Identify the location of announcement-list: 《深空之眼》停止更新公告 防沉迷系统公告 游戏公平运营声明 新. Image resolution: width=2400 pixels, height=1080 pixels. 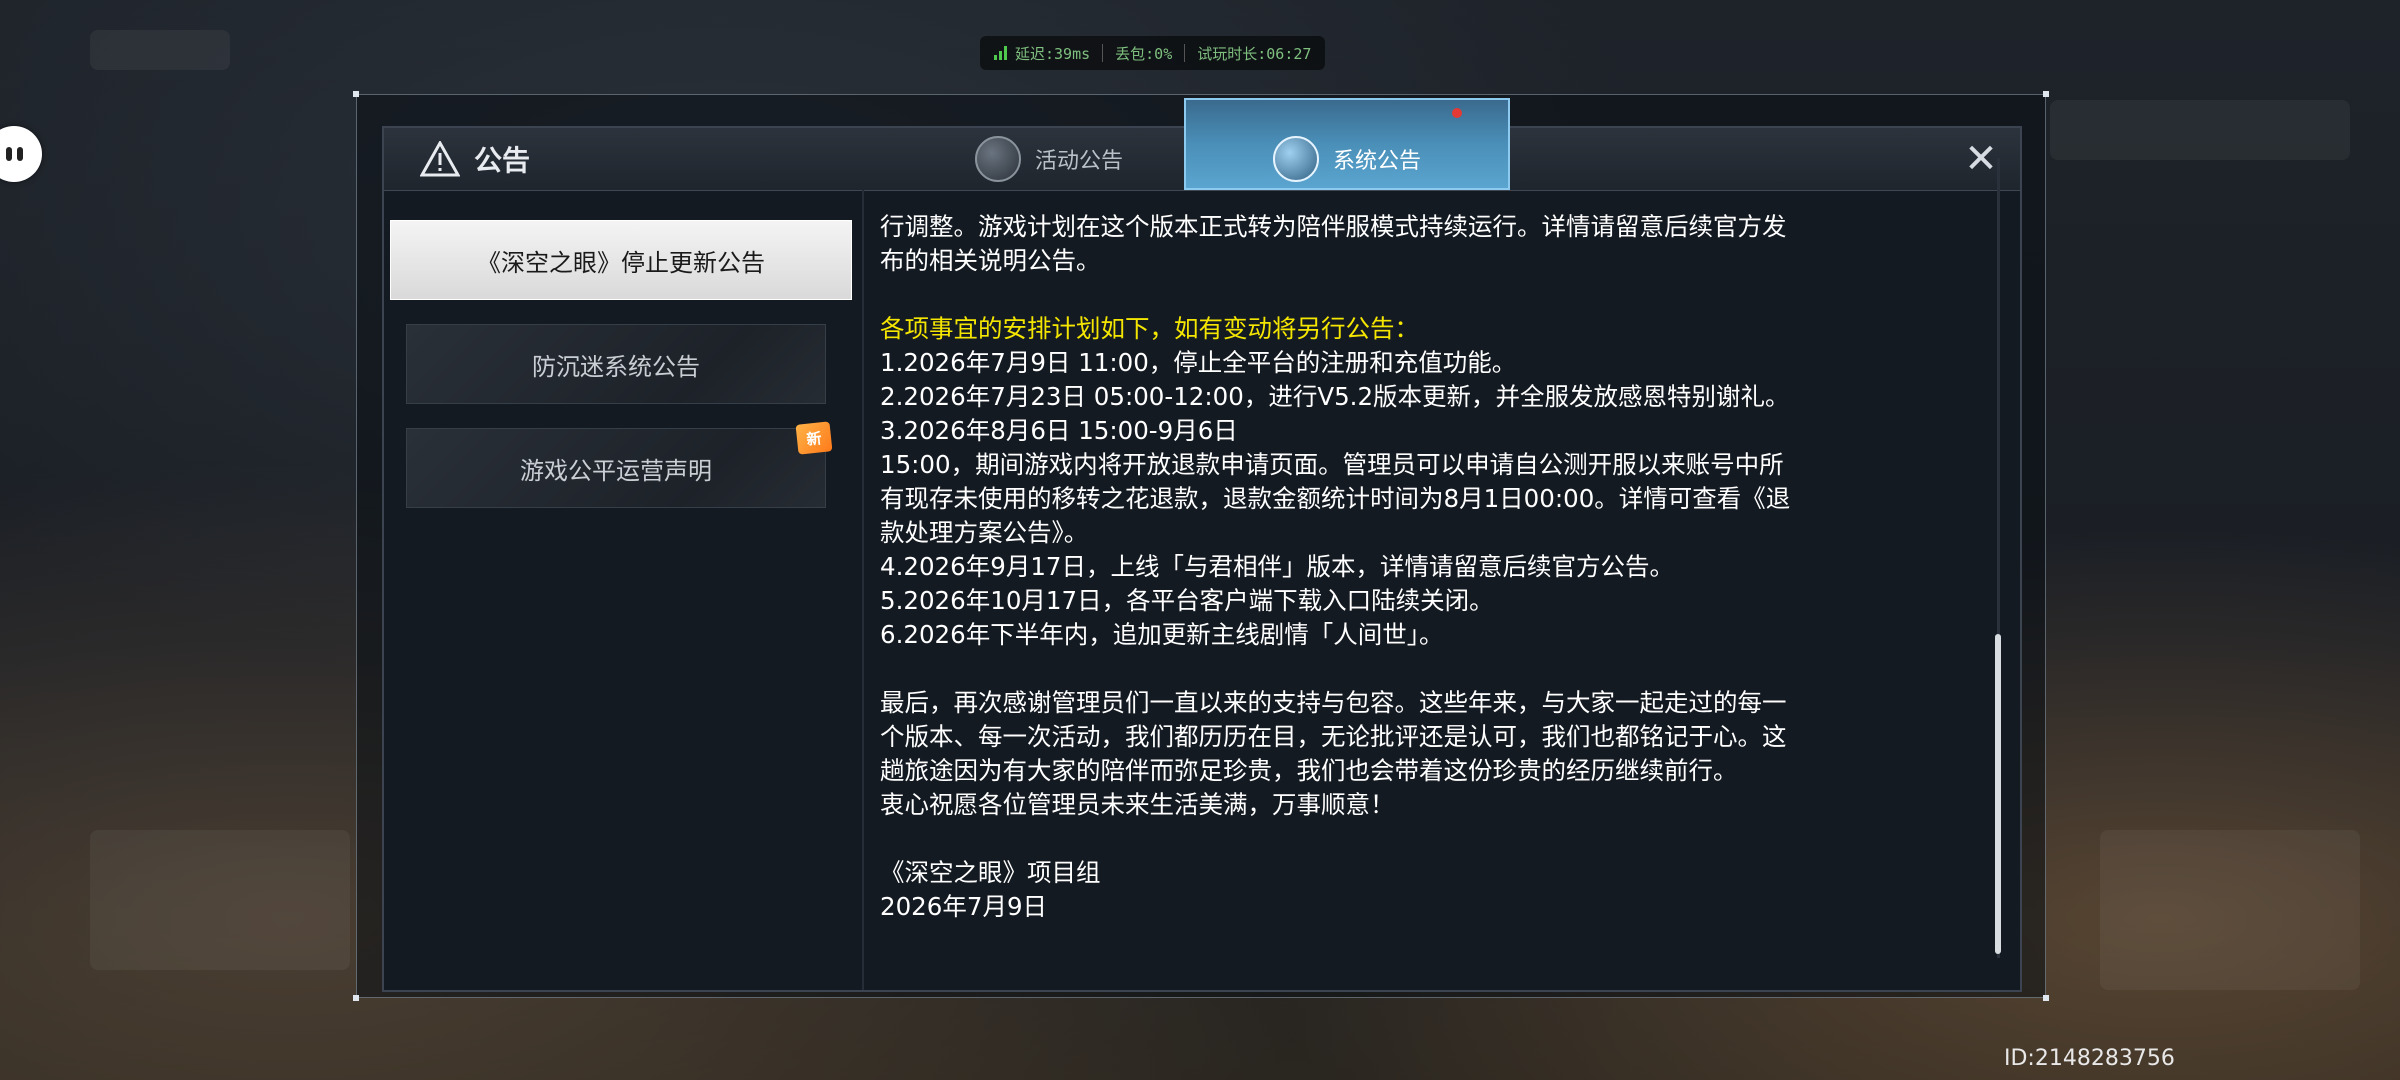
(623, 376).